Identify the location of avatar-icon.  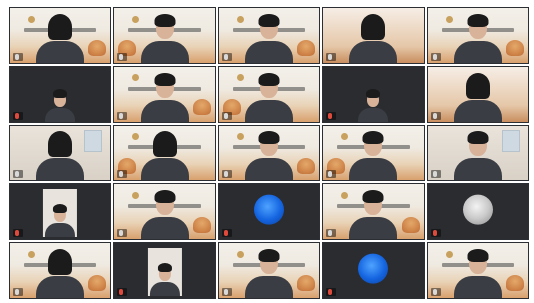
(373, 268).